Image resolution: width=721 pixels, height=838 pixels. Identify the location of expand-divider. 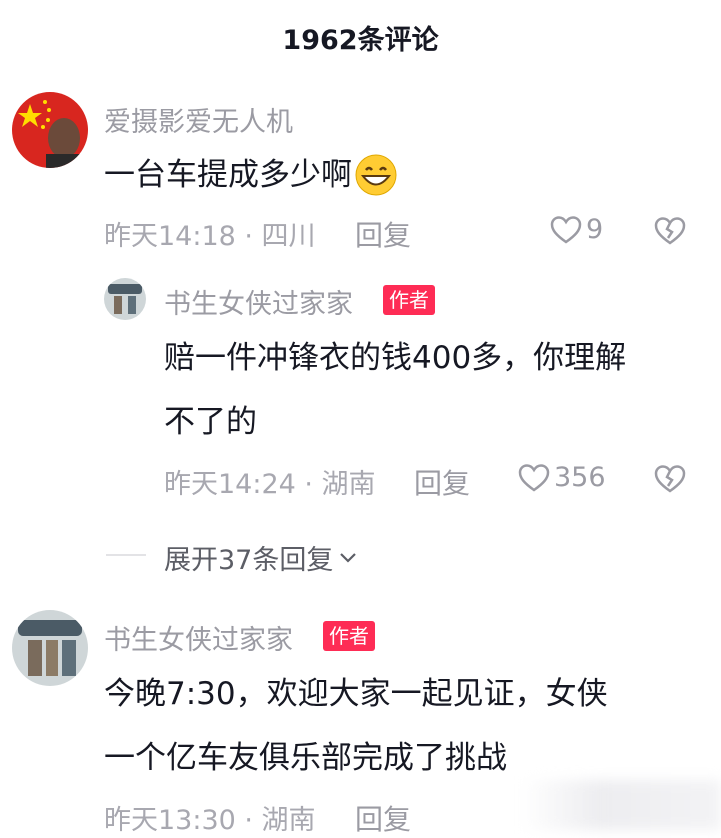
(126, 555).